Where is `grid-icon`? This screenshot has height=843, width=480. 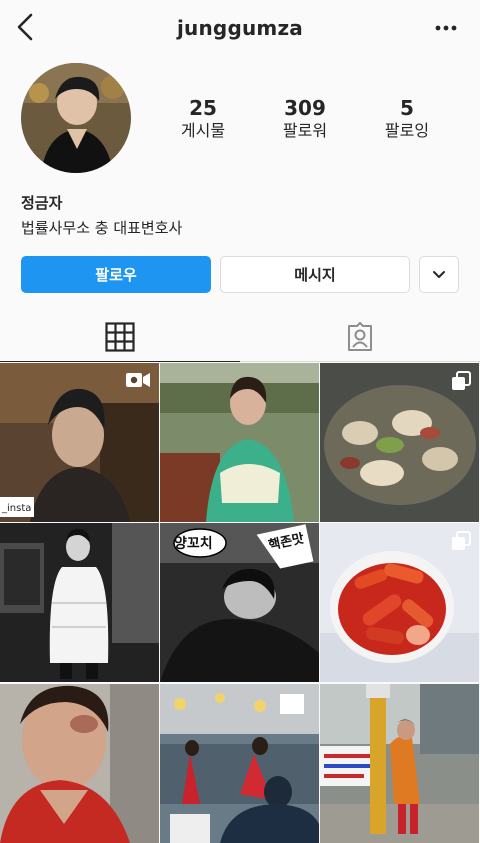 grid-icon is located at coordinates (120, 336).